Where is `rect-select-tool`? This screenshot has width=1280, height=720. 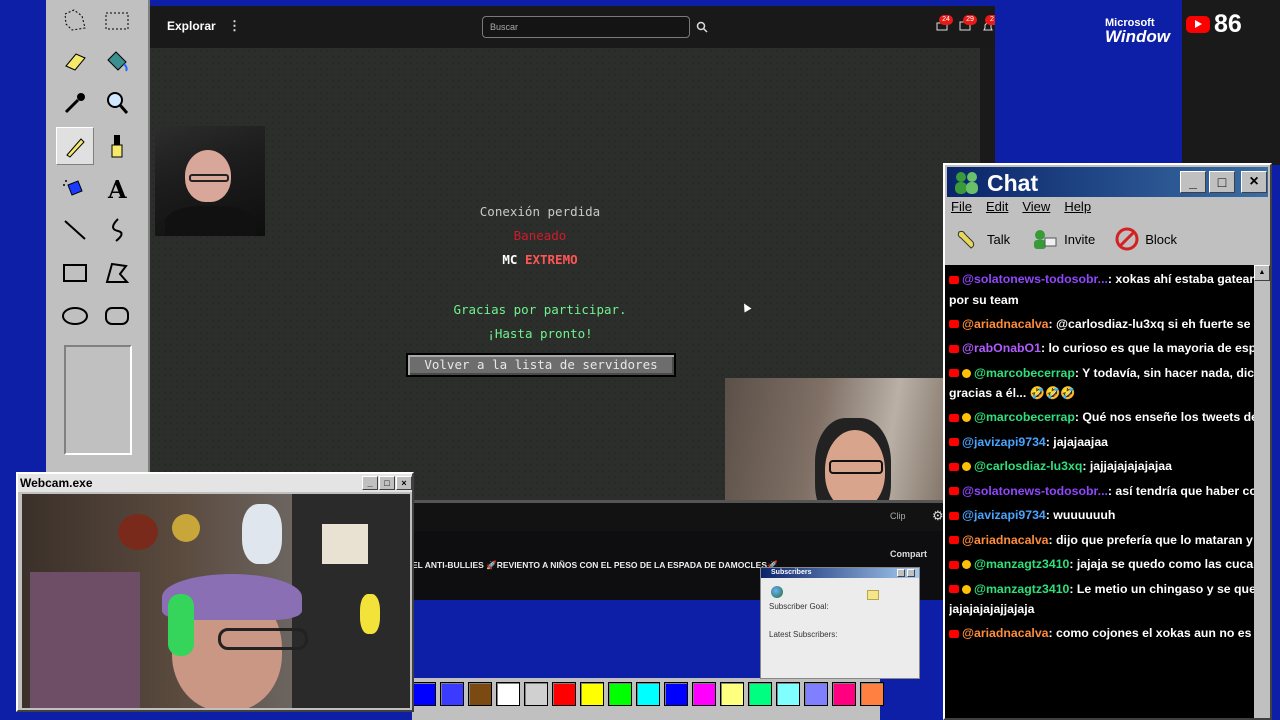
rect-select-tool is located at coordinates (117, 21).